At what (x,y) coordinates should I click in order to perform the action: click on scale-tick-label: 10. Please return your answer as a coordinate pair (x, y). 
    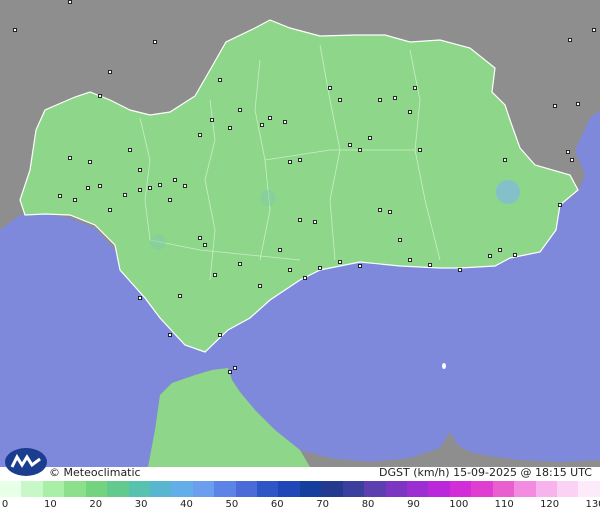
    Looking at the image, I should click on (50, 504).